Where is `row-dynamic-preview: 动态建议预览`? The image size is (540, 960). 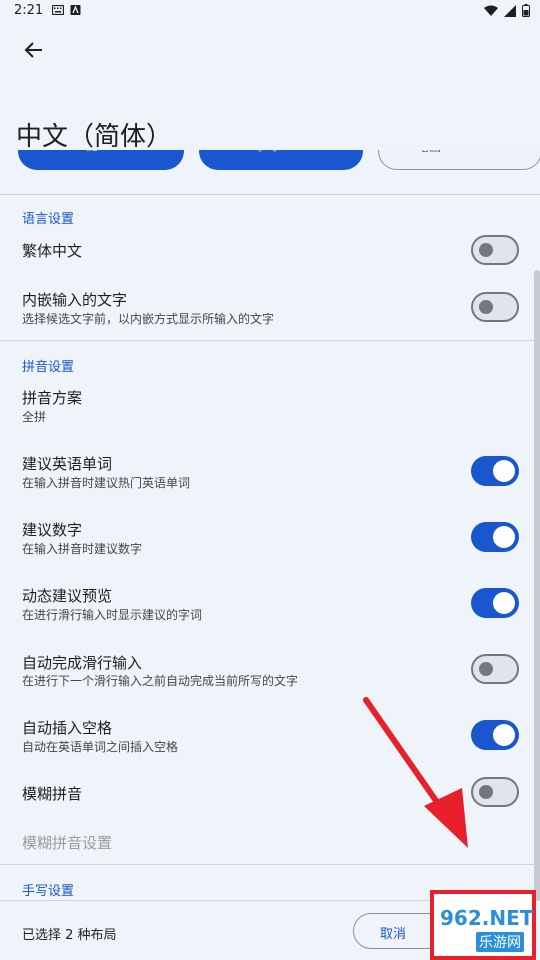 row-dynamic-preview: 动态建议预览 is located at coordinates (67, 595).